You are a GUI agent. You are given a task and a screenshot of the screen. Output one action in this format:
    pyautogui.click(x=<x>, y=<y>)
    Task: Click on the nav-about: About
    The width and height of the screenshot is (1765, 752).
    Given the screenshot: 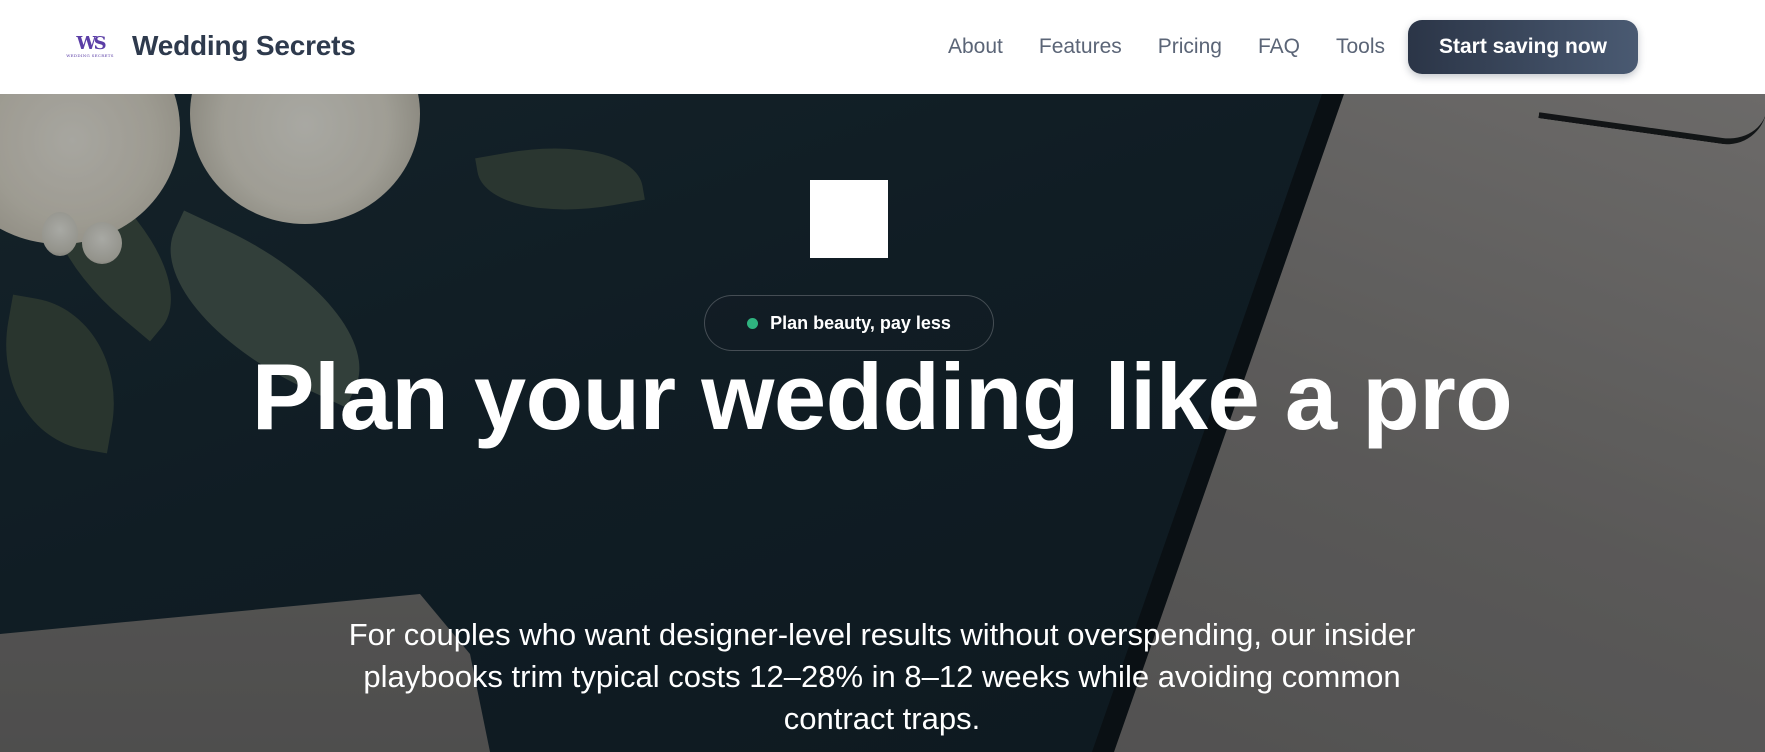 What is the action you would take?
    pyautogui.click(x=975, y=47)
    